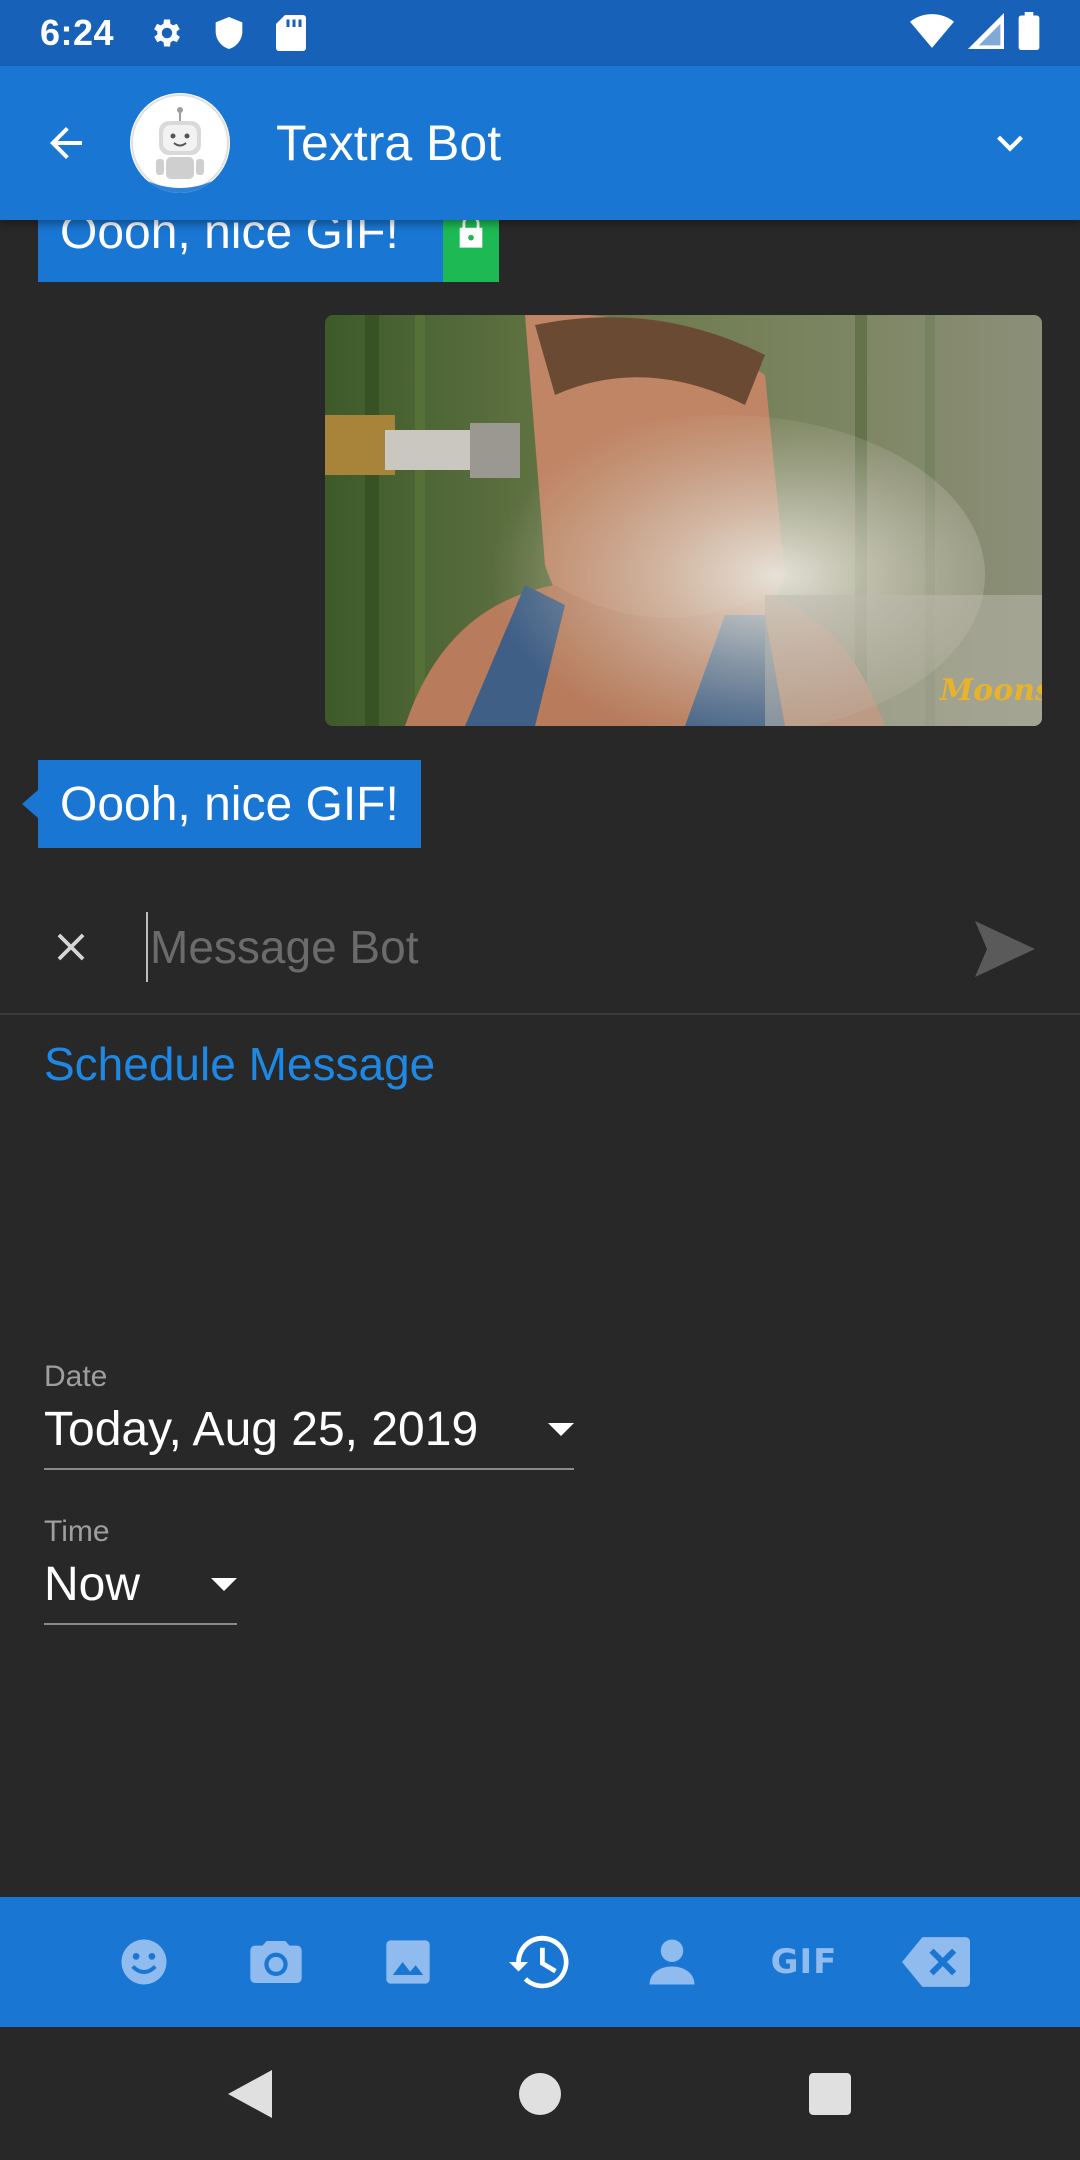 This screenshot has width=1080, height=2160. I want to click on system-nav-bar, so click(540, 2093).